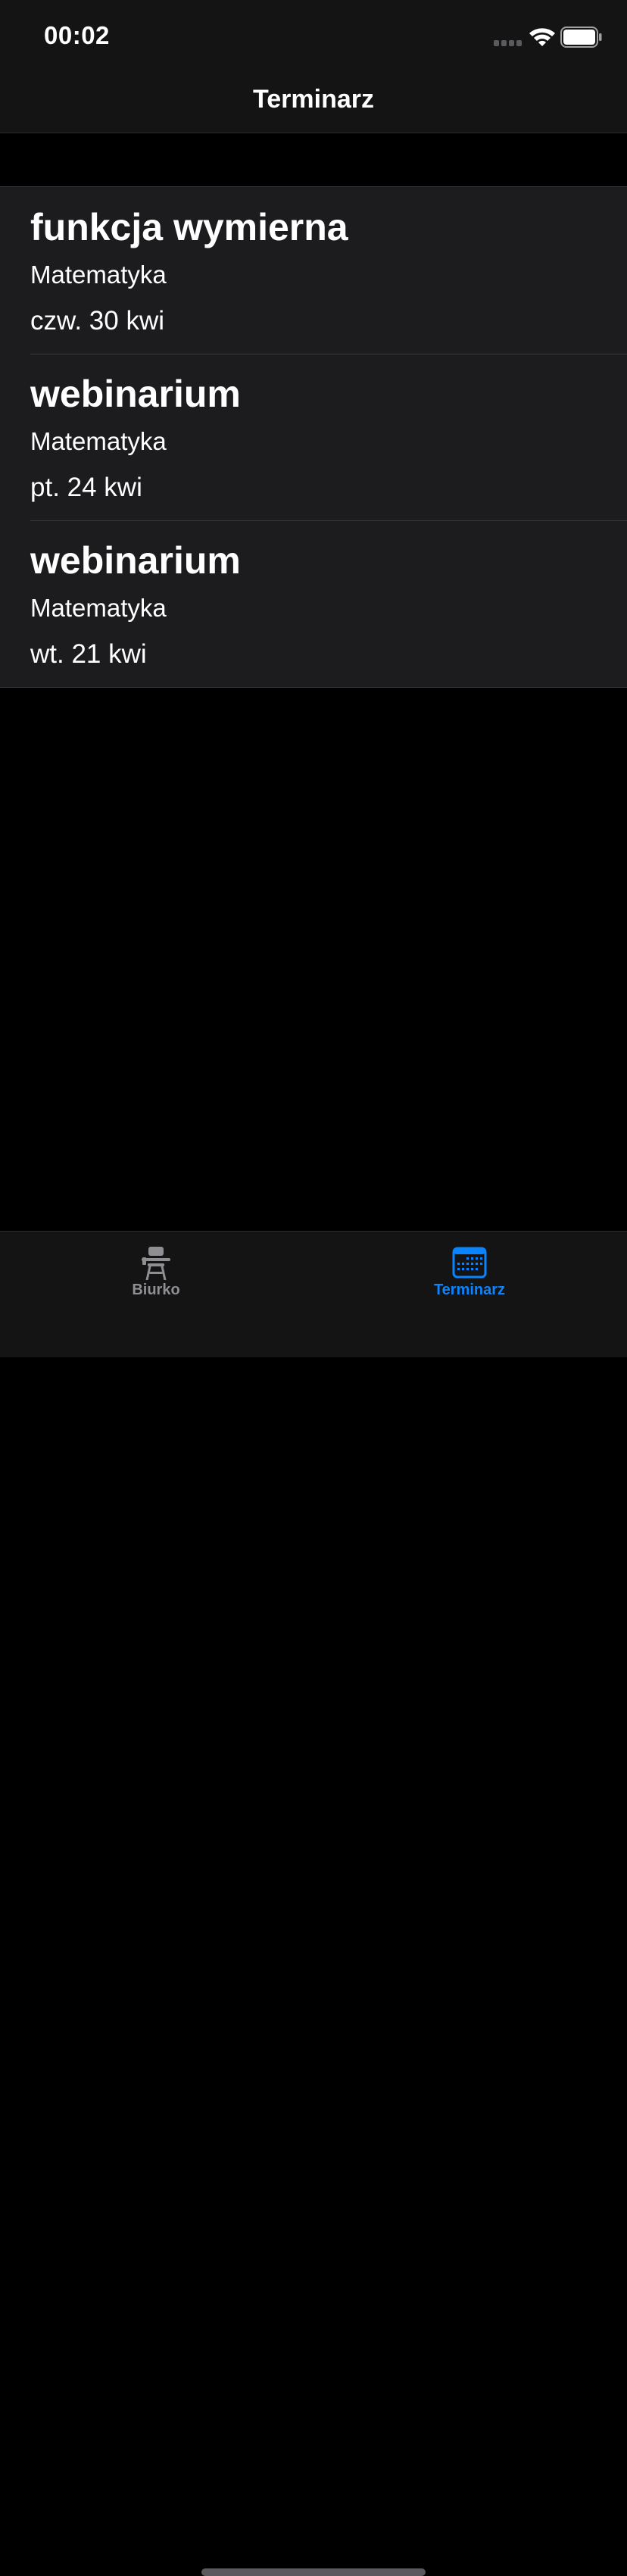  What do you see at coordinates (156, 1264) in the screenshot?
I see `desk-icon` at bounding box center [156, 1264].